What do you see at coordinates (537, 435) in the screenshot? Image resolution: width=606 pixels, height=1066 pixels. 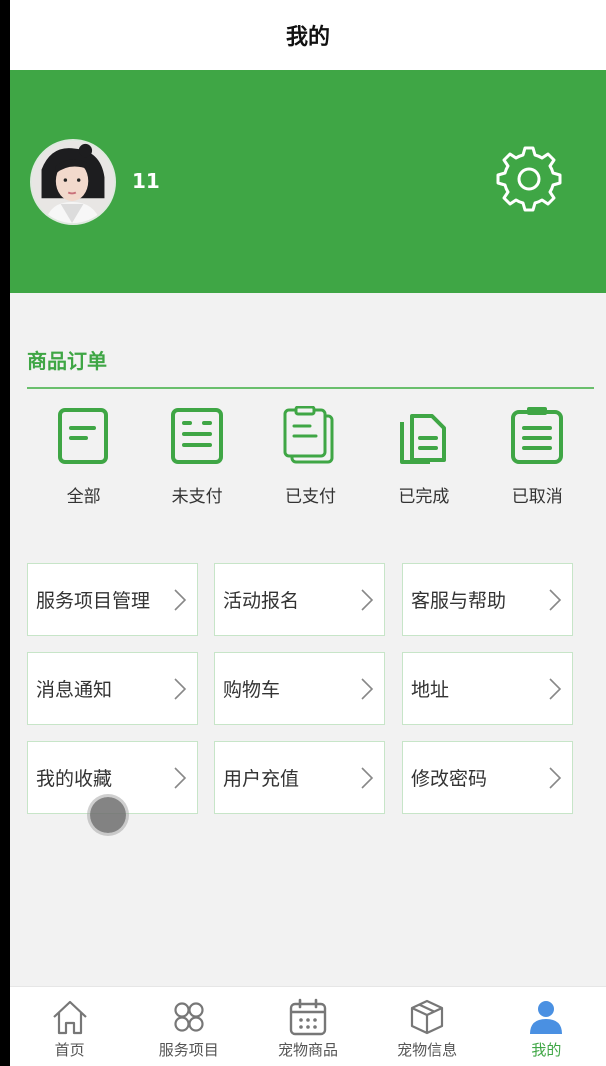 I see `list-clipboard-icon` at bounding box center [537, 435].